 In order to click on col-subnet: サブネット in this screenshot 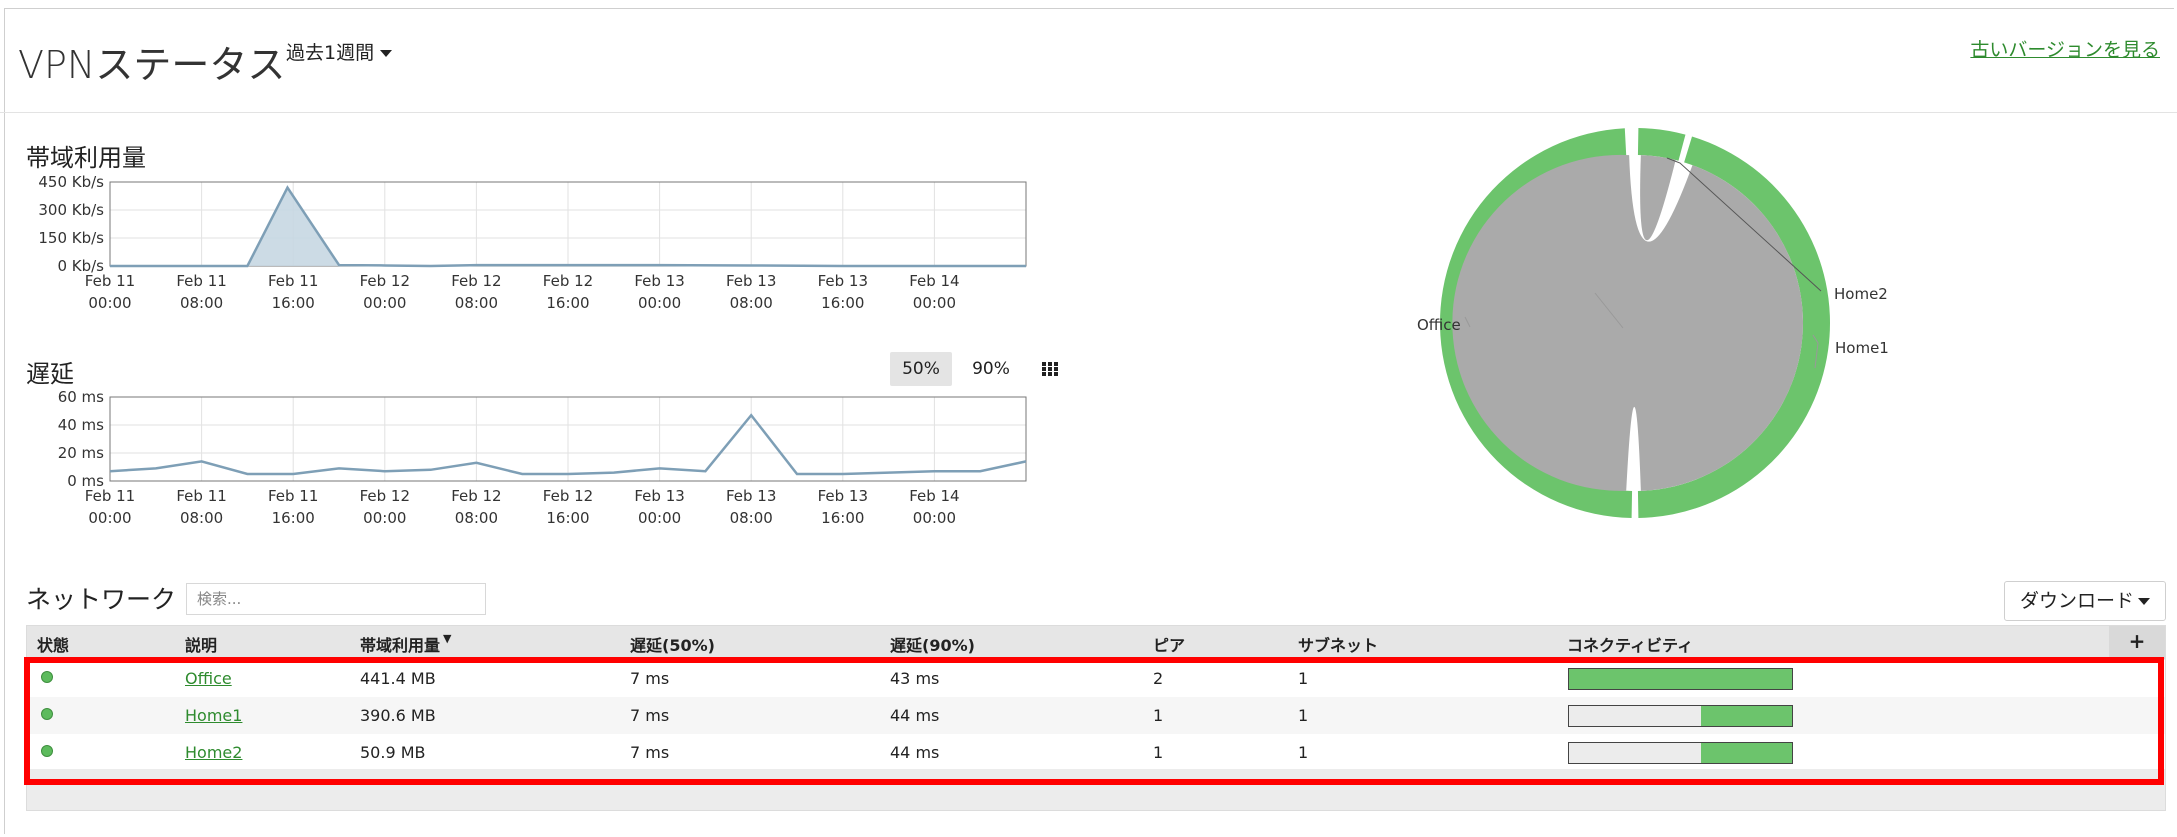, I will do `click(1338, 644)`.